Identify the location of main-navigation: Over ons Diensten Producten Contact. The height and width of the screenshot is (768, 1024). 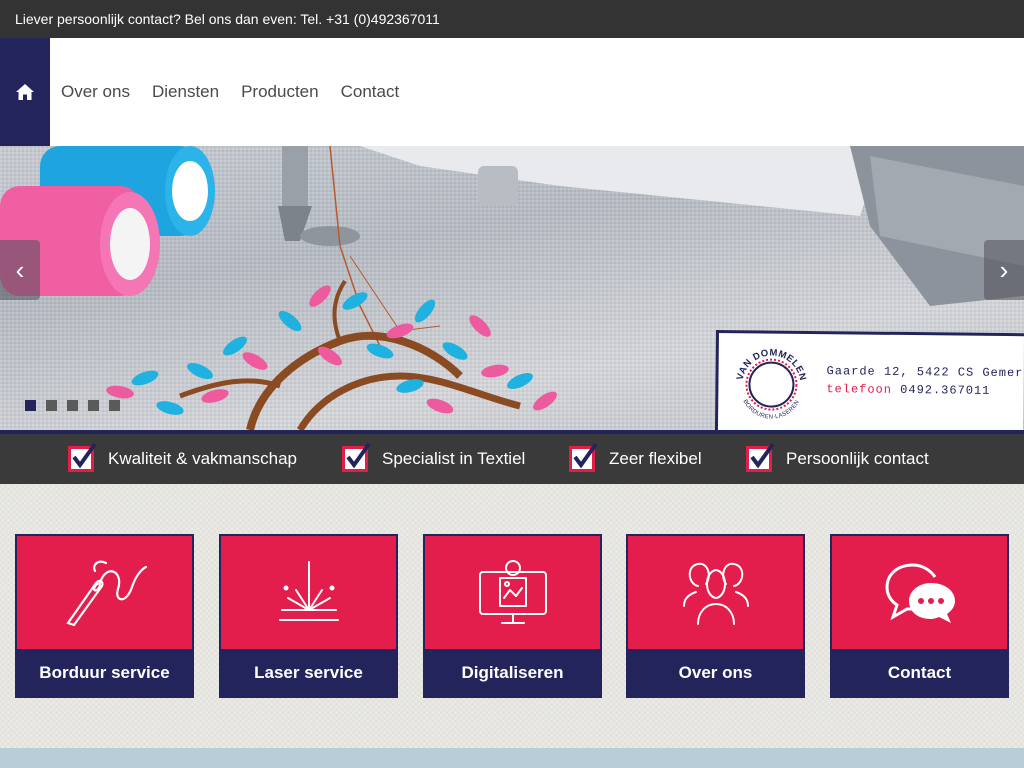
(512, 92).